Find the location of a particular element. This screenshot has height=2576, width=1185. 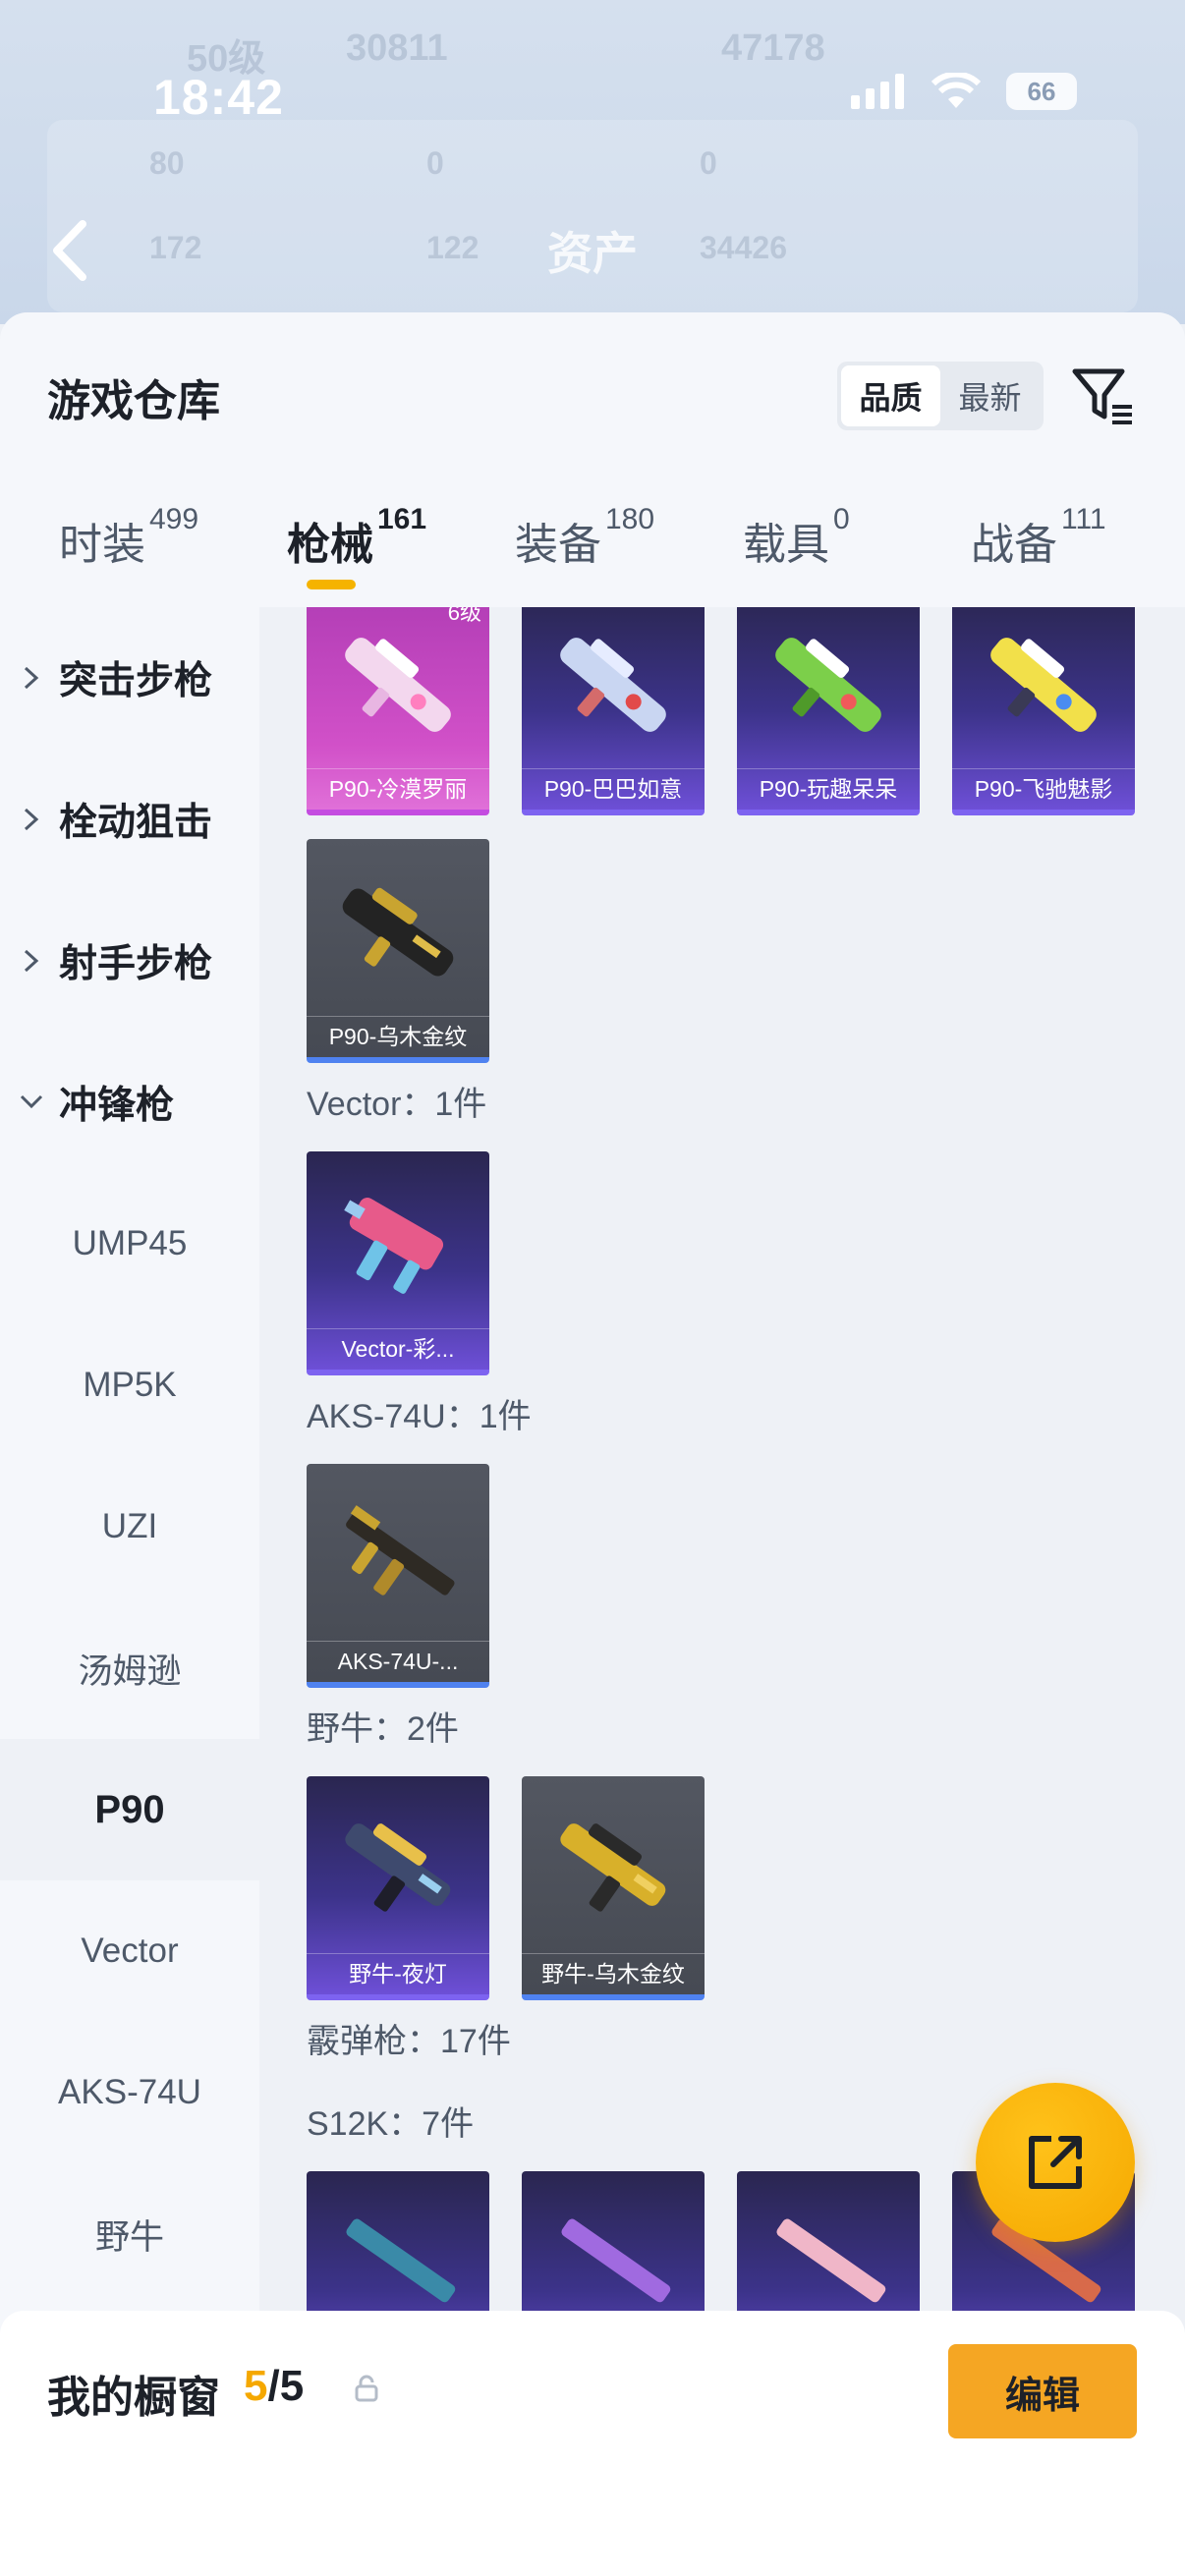

skin-name: P90-玩趣呆呆 is located at coordinates (829, 789).